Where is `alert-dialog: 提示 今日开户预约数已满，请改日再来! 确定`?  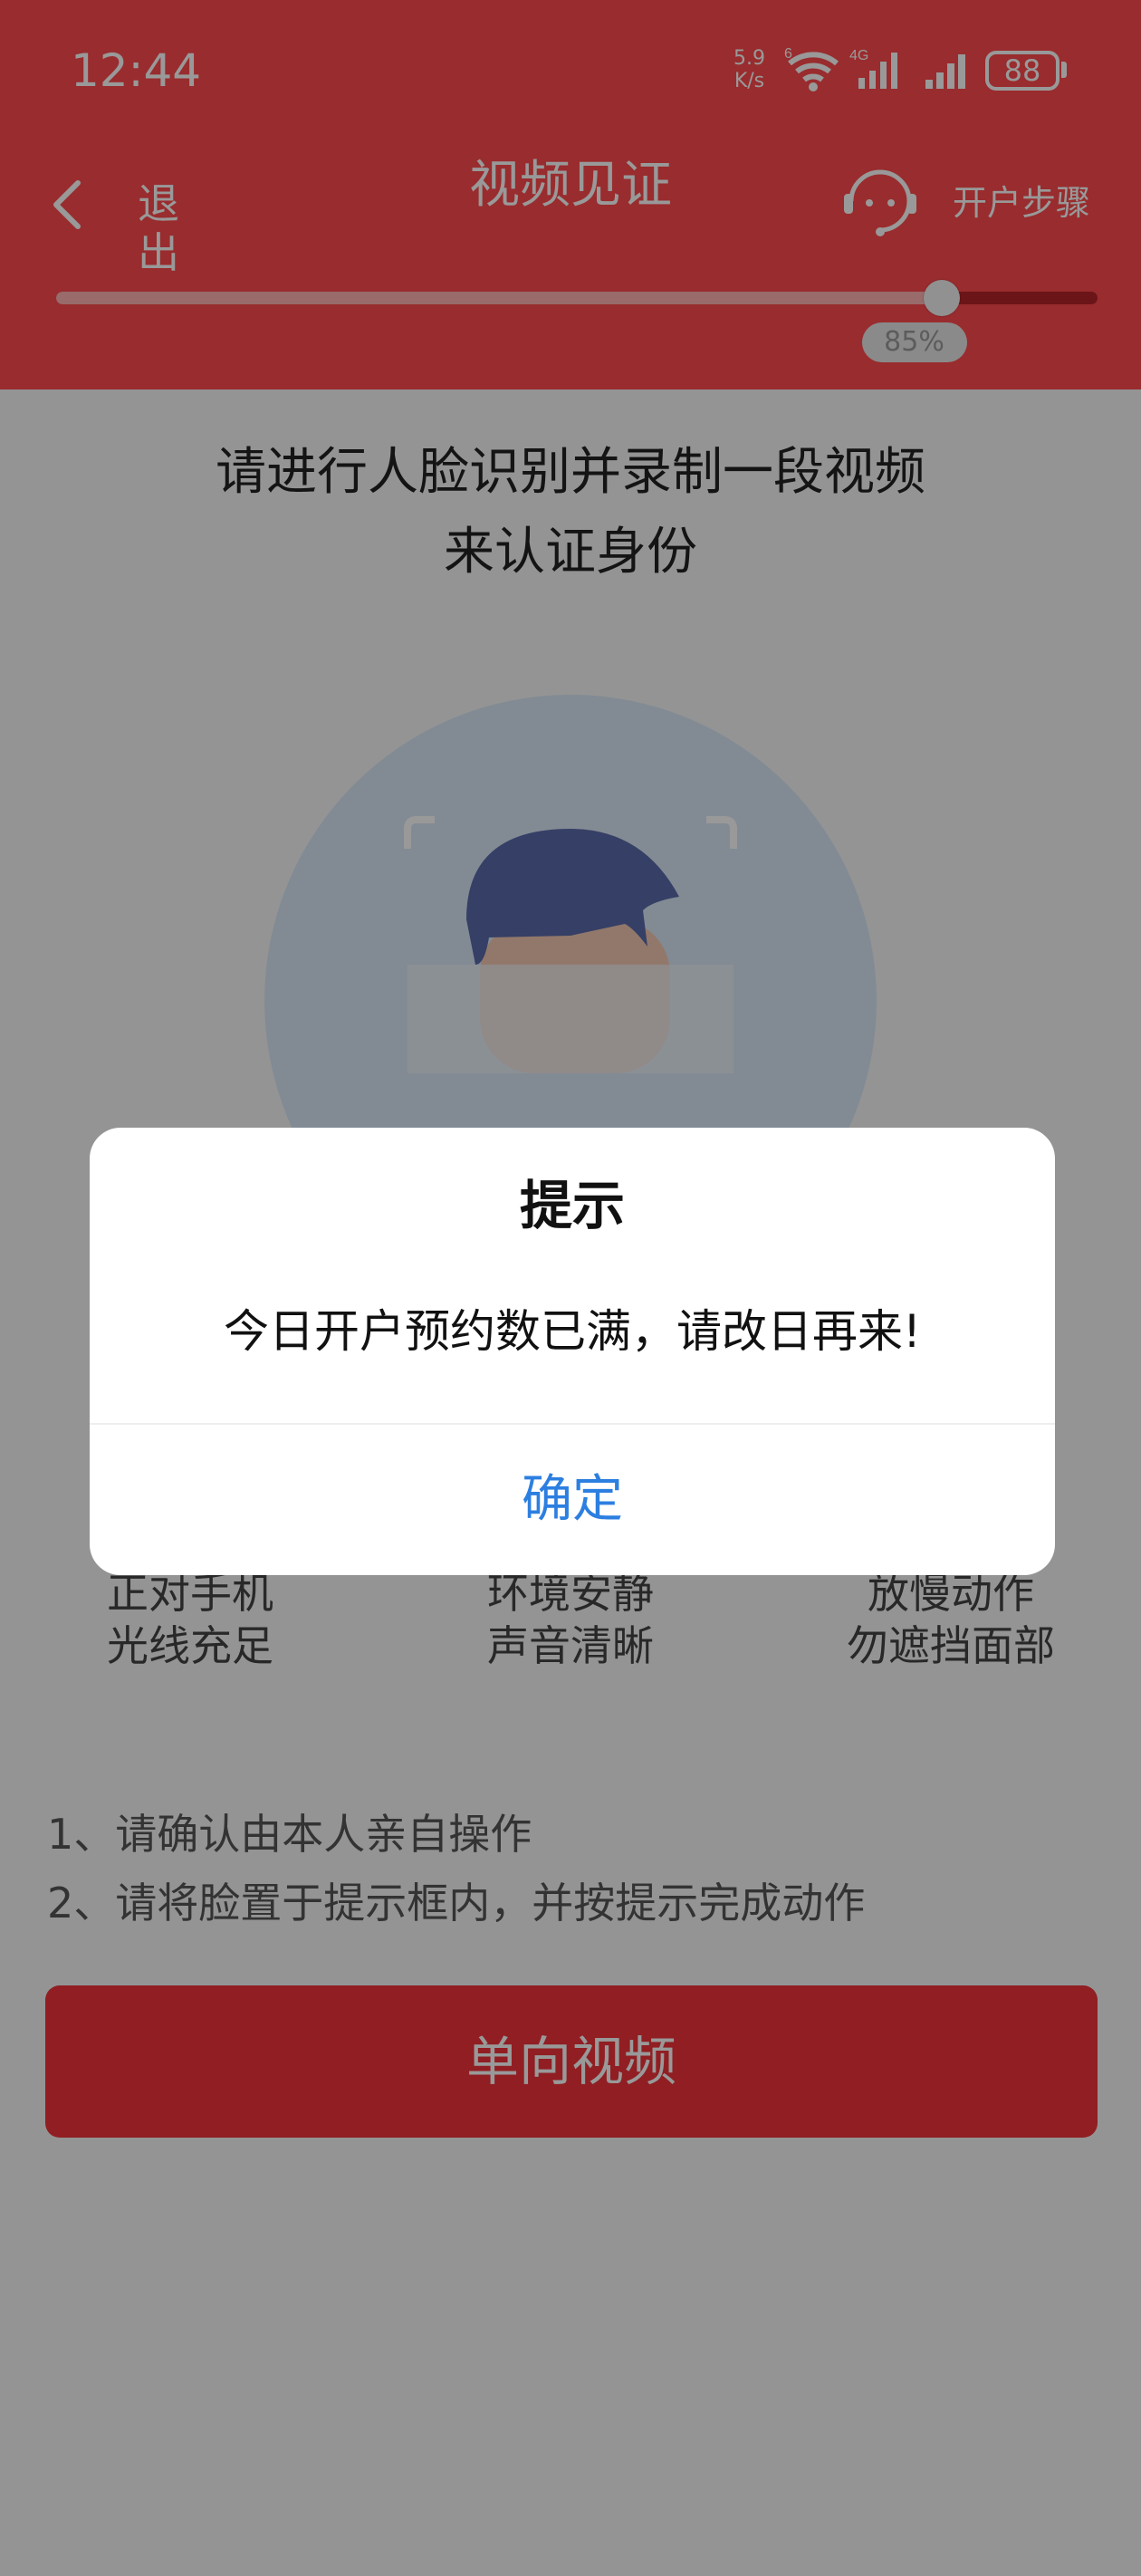 alert-dialog: 提示 今日开户预约数已满，请改日再来! 确定 is located at coordinates (572, 1351).